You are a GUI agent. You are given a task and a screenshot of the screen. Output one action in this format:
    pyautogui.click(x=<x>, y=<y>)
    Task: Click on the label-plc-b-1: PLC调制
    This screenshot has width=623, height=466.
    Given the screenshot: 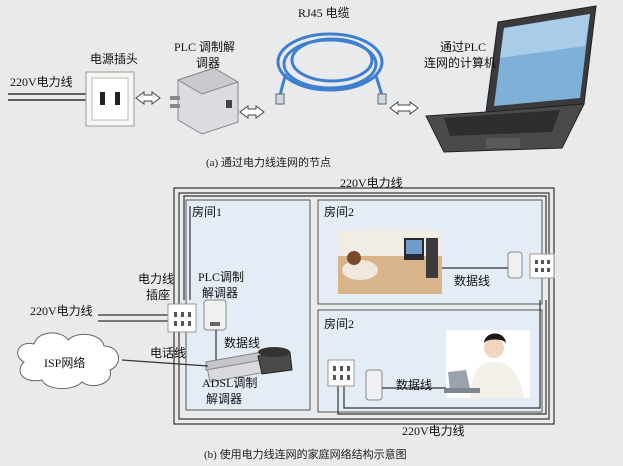 What is the action you would take?
    pyautogui.click(x=221, y=277)
    